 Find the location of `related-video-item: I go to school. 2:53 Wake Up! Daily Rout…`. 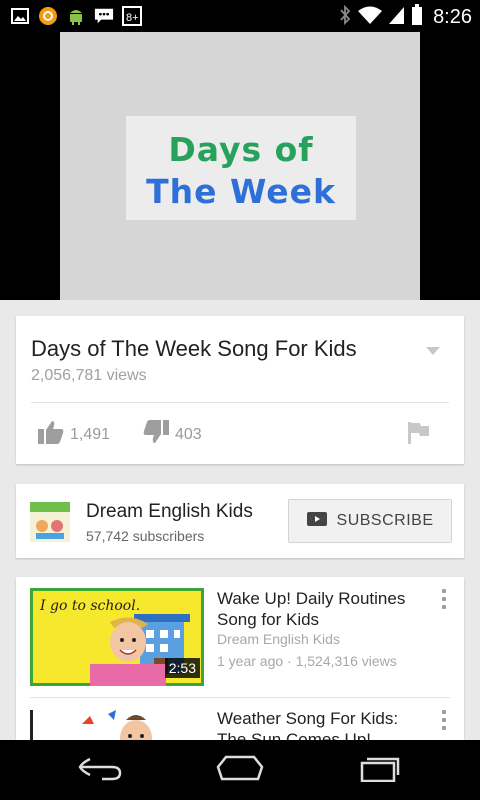

related-video-item: I go to school. 2:53 Wake Up! Daily Rout… is located at coordinates (240, 637).